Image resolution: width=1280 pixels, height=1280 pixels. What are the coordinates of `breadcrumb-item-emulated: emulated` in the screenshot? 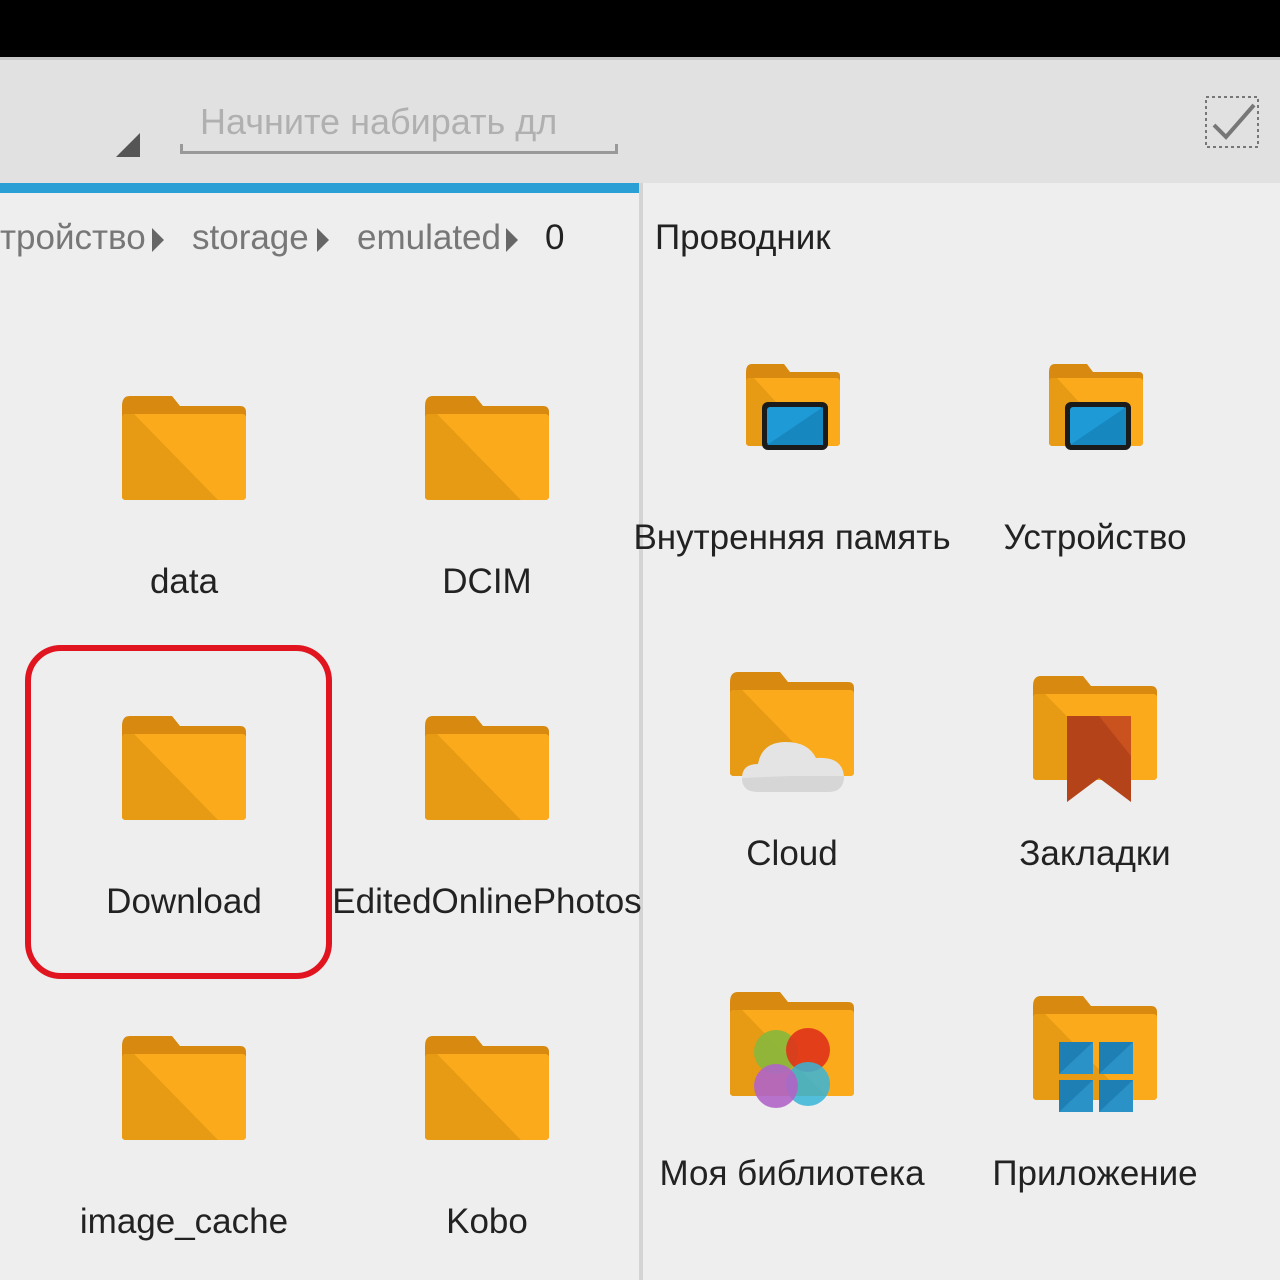 It's located at (429, 238).